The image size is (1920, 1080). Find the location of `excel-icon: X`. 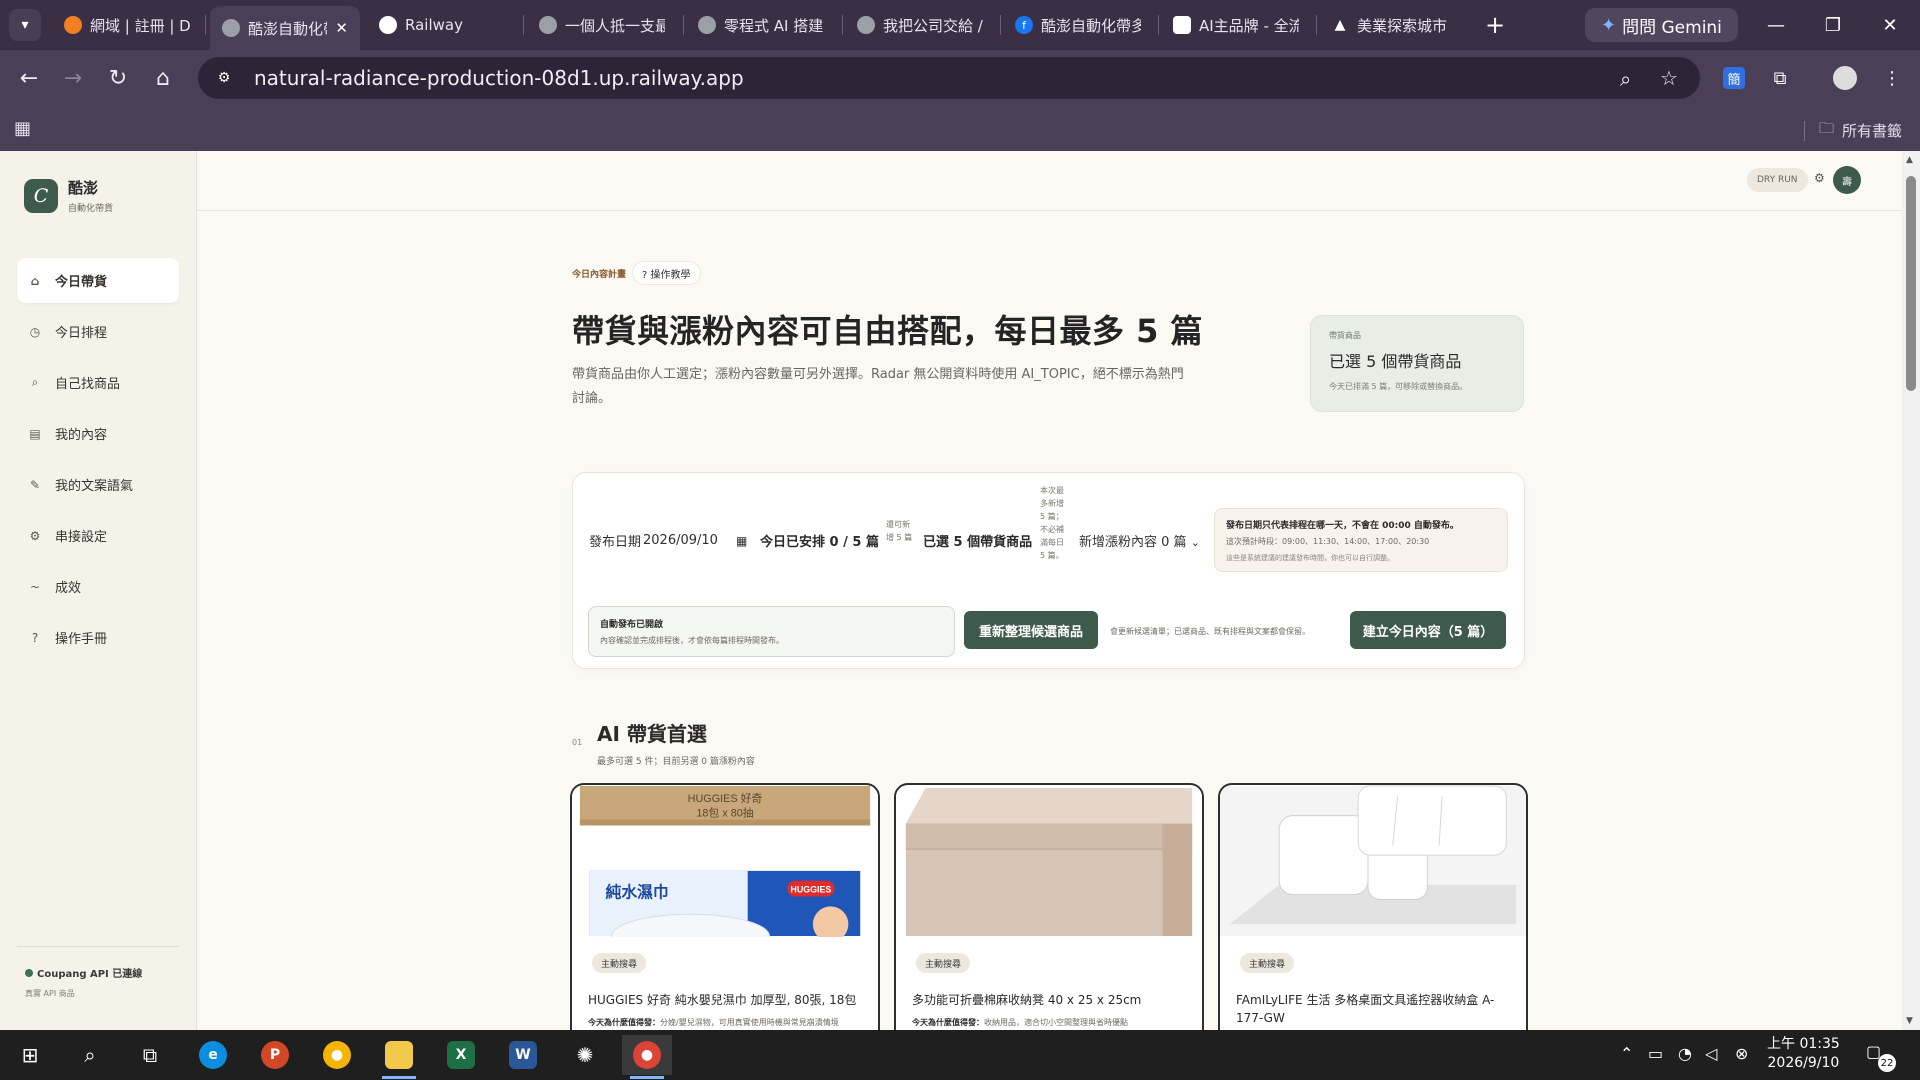

excel-icon: X is located at coordinates (461, 1055).